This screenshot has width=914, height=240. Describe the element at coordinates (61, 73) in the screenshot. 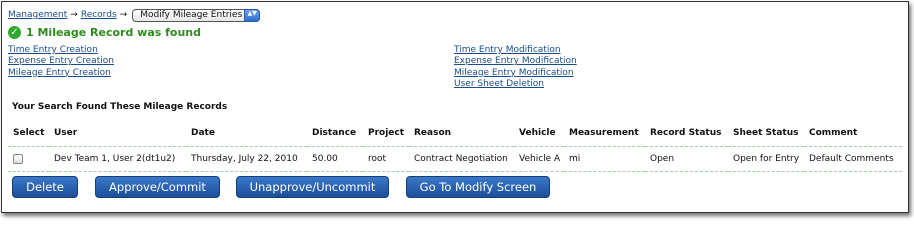

I see `link-mileage-entry-creation: Mileage Entry Creation` at that location.